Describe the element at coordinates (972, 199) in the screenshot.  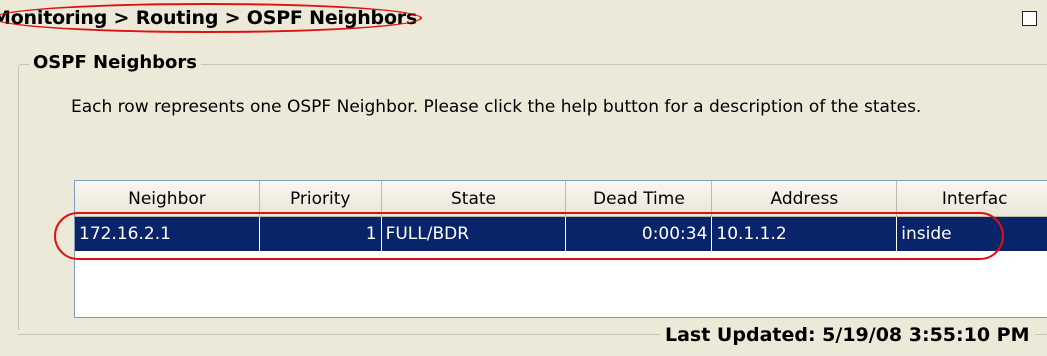
I see `column-header-interface: Interfac` at that location.